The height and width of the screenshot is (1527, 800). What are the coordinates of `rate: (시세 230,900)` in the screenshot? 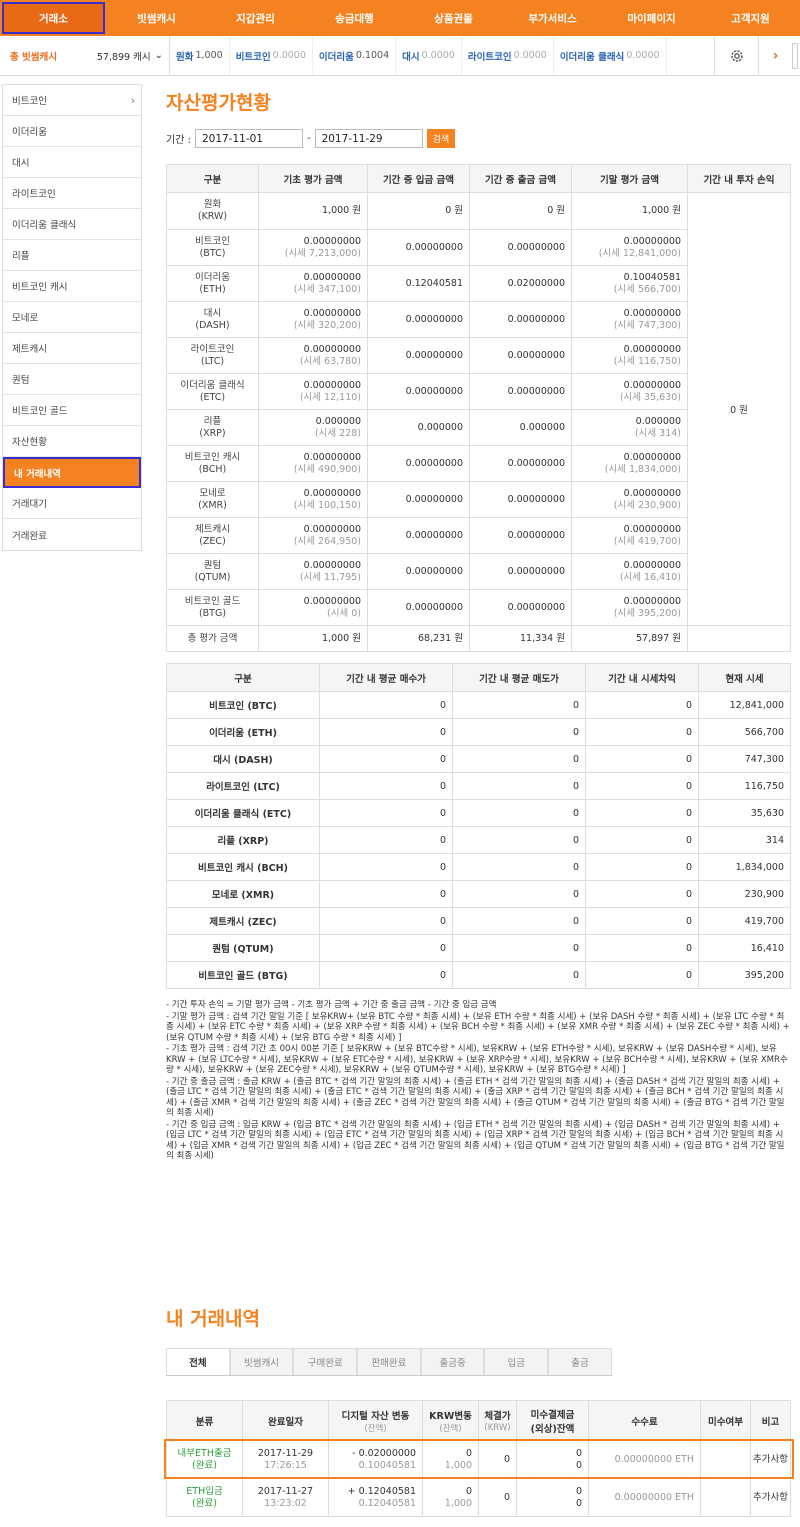 It's located at (647, 505).